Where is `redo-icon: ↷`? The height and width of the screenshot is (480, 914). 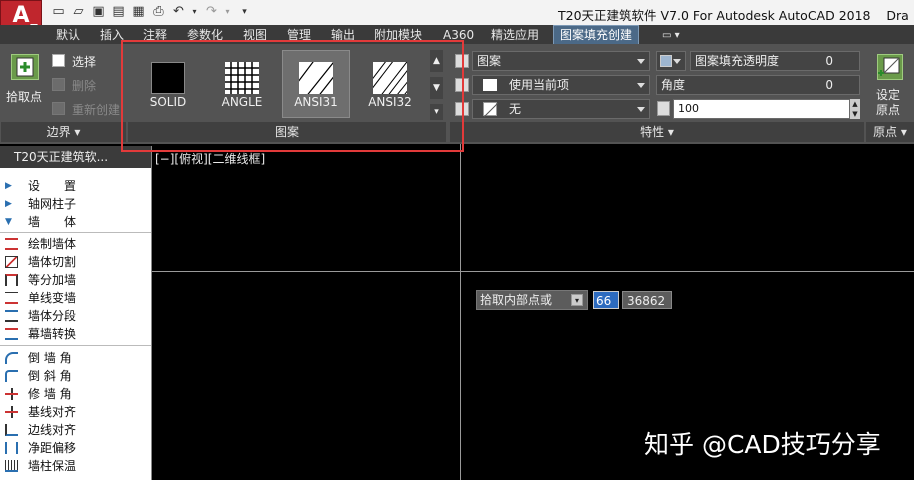
redo-icon: ↷ is located at coordinates (211, 12).